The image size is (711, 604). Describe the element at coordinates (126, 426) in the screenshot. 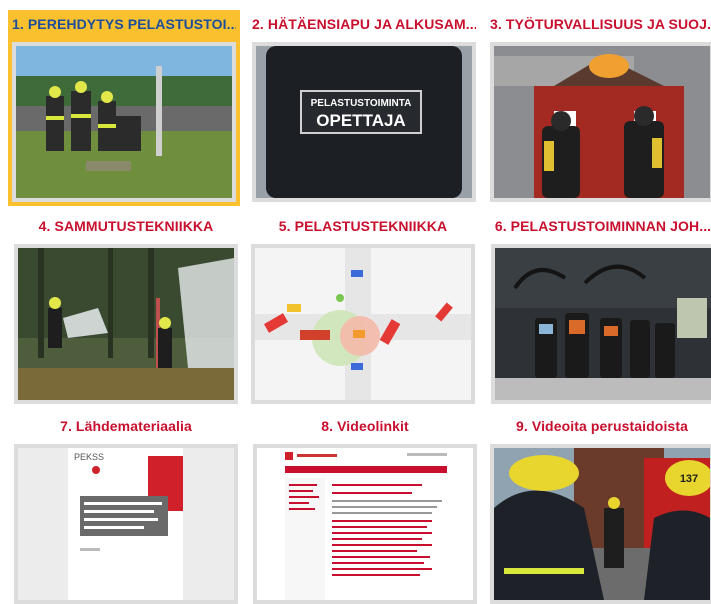

I see `tile-title: 7. Lähdemateriaalia` at that location.